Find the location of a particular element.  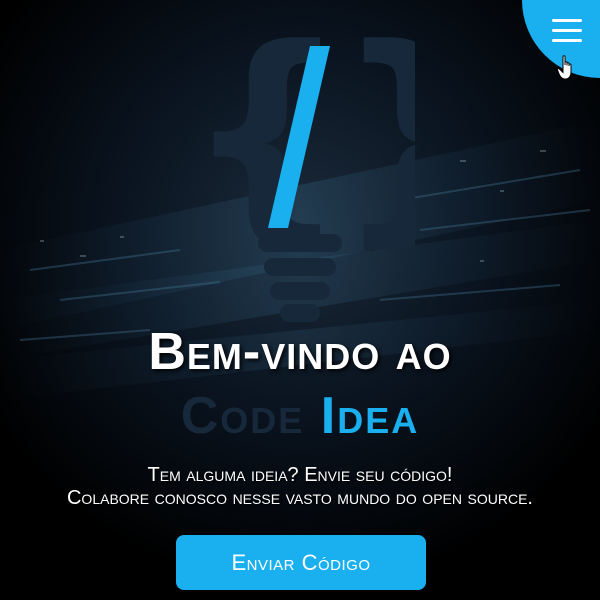

welcome-title: Bem-vindo ao is located at coordinates (300, 352).